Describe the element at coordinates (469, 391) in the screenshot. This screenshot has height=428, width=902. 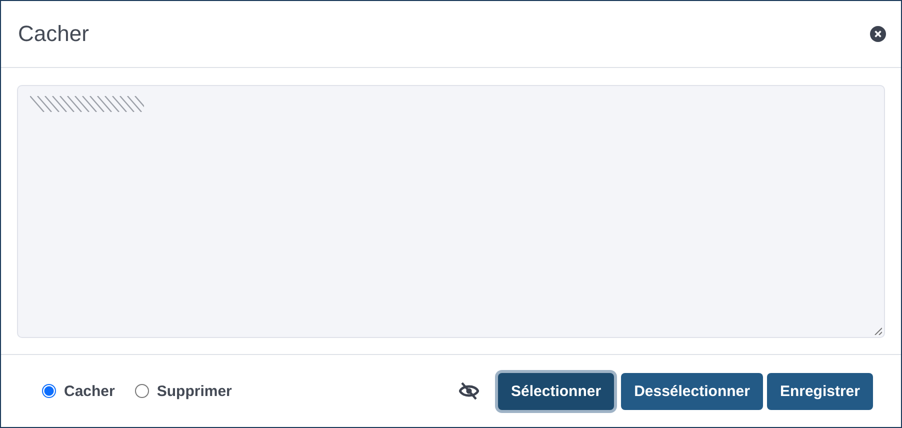
I see `eye-slash-icon` at that location.